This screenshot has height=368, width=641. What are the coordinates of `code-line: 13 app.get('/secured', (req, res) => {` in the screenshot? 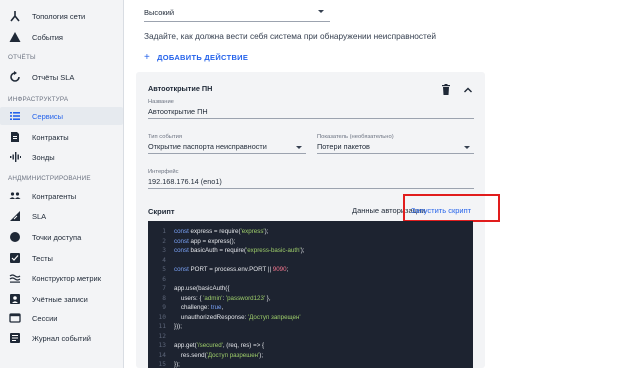 It's located at (310, 346).